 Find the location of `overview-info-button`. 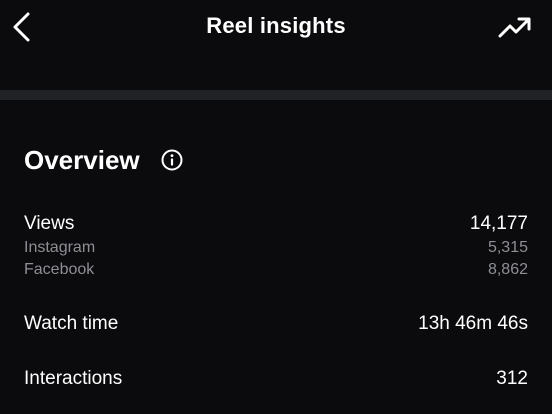

overview-info-button is located at coordinates (172, 160).